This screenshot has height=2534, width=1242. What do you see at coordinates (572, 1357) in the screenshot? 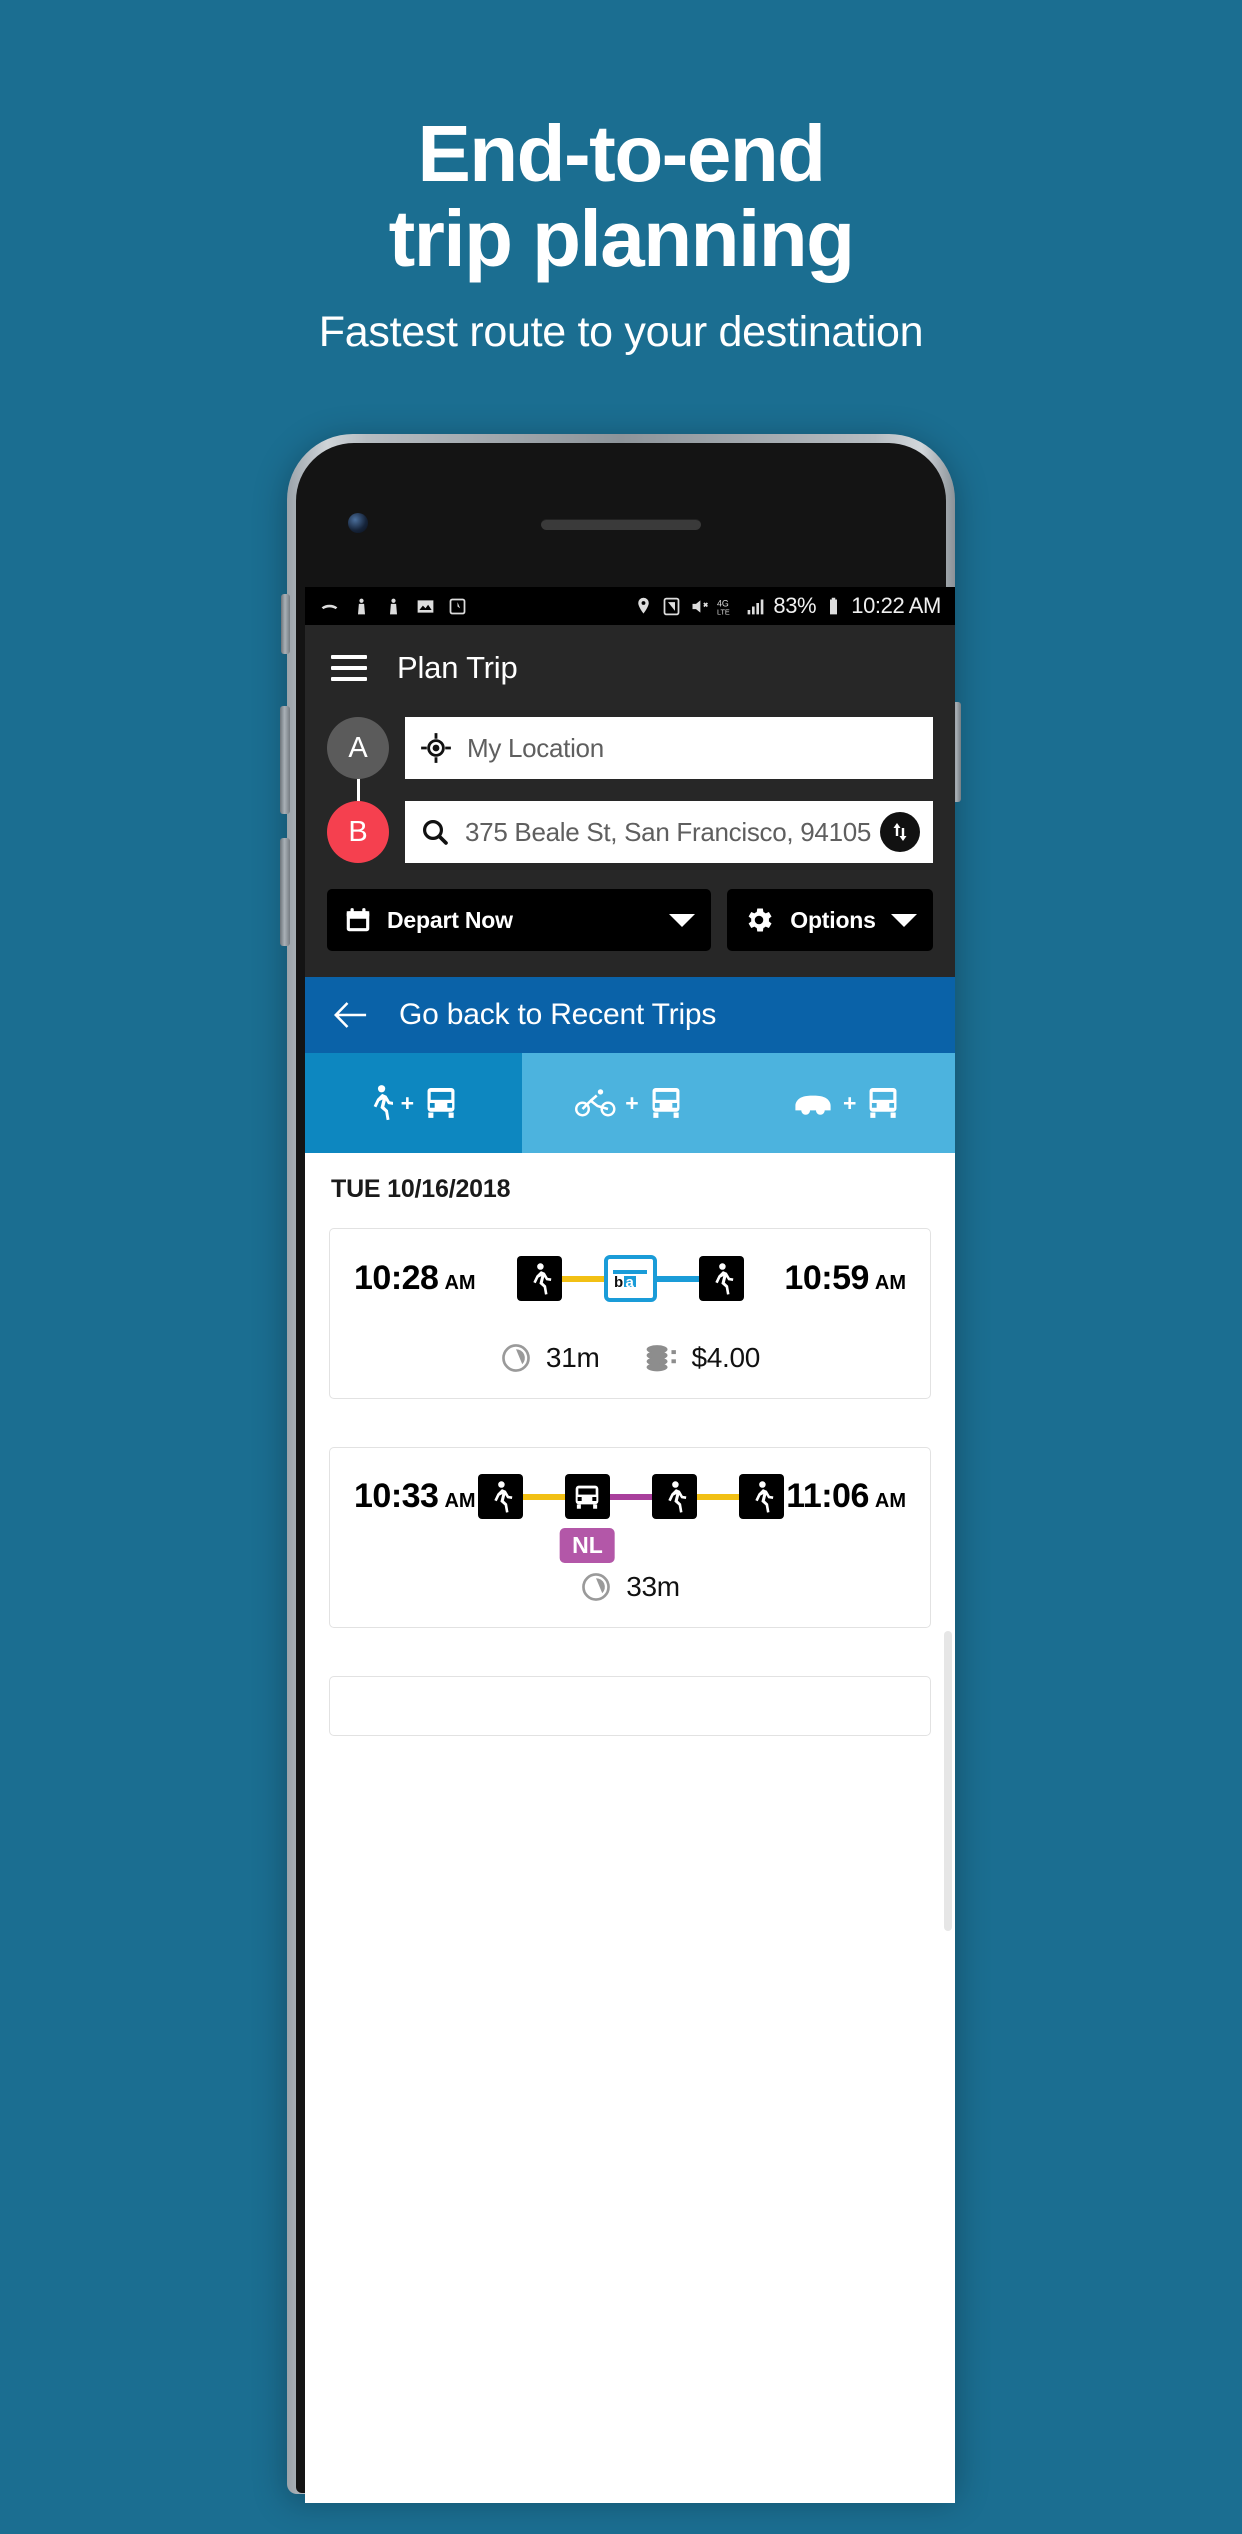
I see `trip-duration: 31m` at bounding box center [572, 1357].